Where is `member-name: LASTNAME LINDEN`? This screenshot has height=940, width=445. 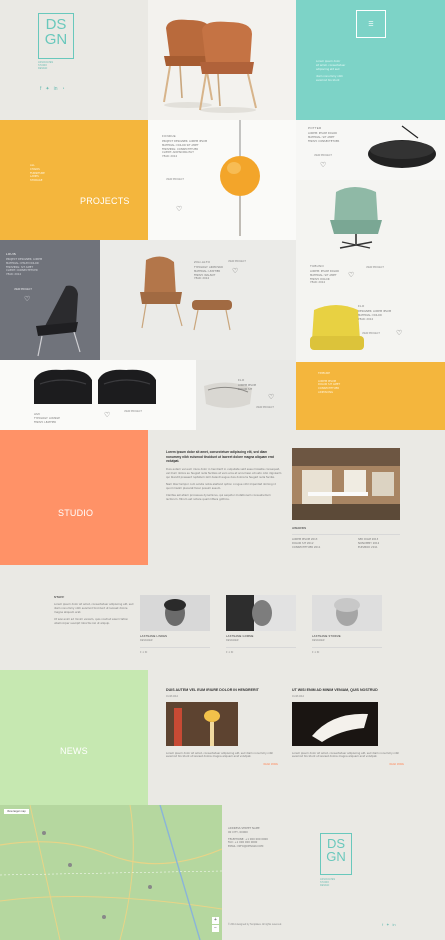 member-name: LASTNAME LINDEN is located at coordinates (154, 636).